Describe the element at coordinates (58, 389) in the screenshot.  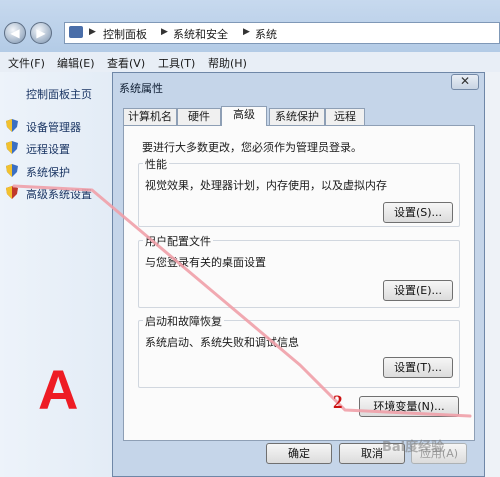
I see `annotation-letter-a: A` at that location.